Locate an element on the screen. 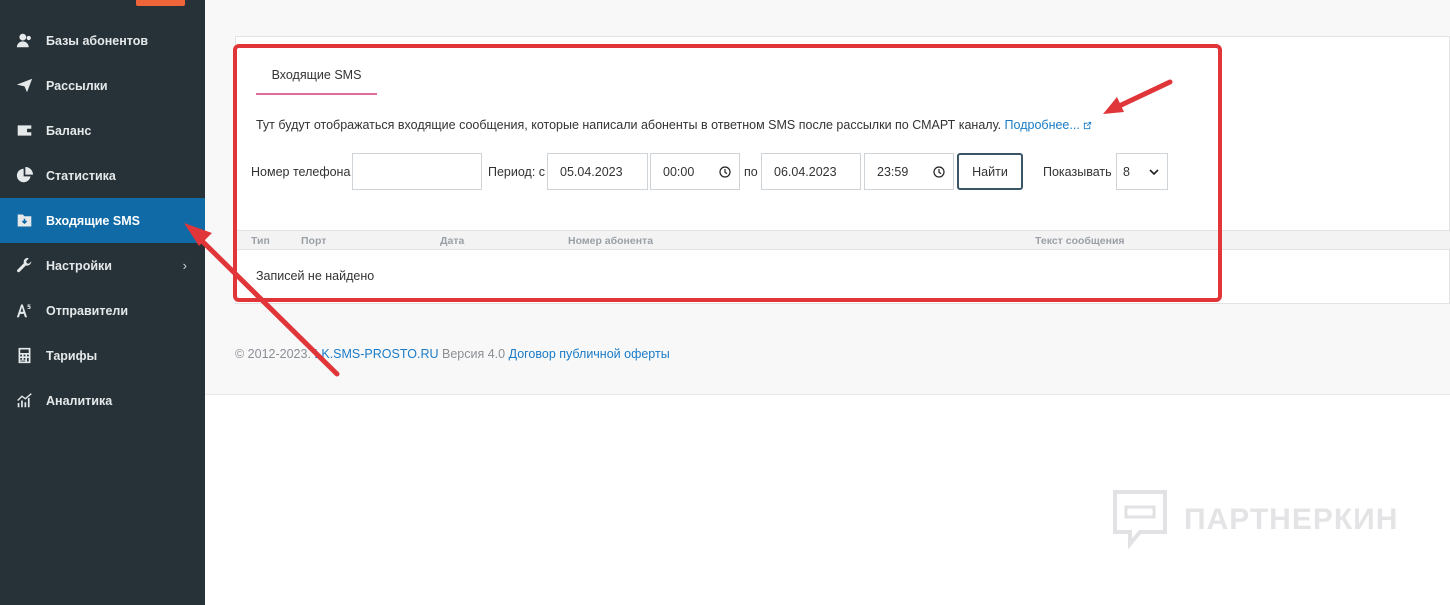 The image size is (1450, 605). phone-input is located at coordinates (417, 171).